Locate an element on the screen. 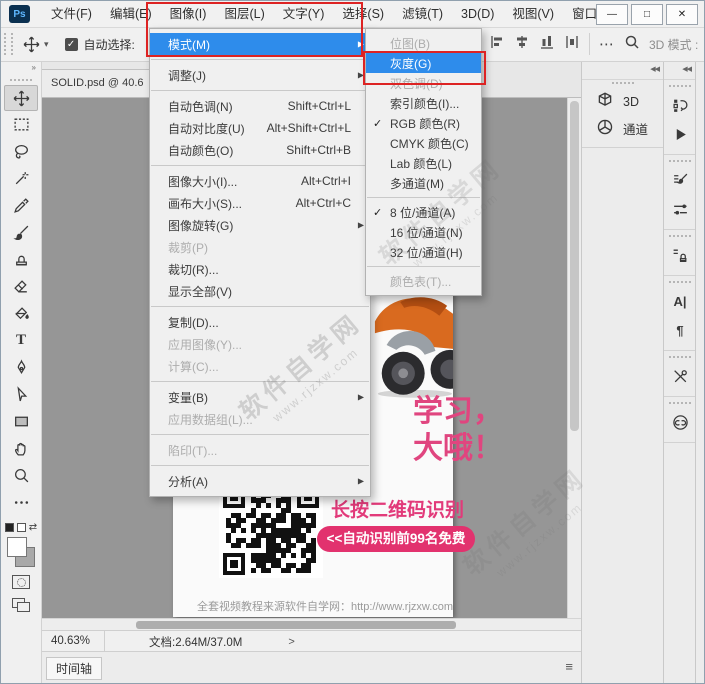  vertical-scrollbar is located at coordinates (574, 357).